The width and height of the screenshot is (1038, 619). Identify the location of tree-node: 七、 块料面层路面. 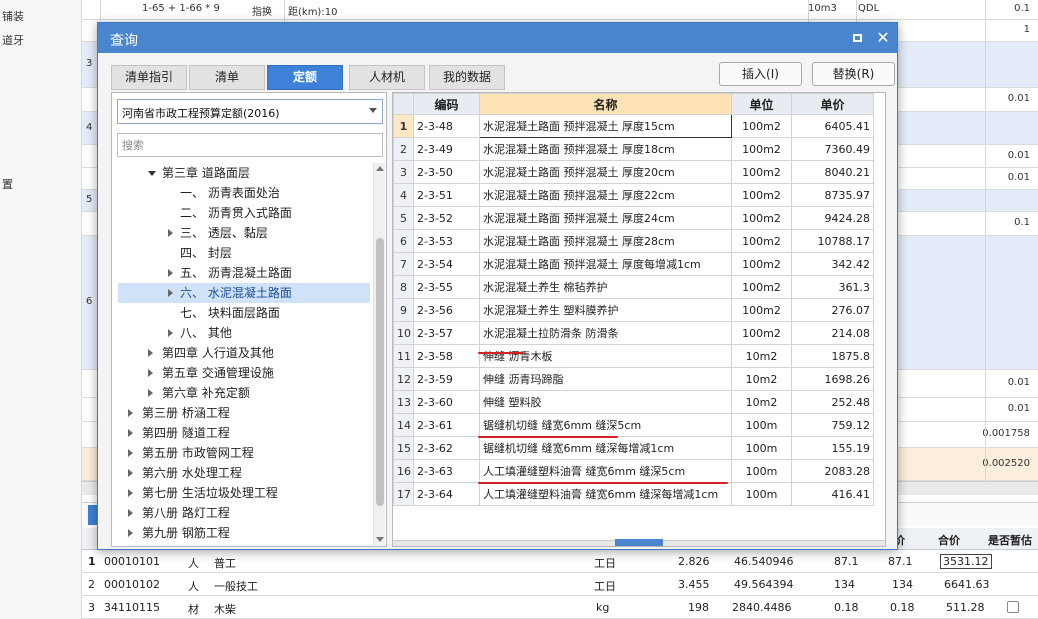
(244, 313).